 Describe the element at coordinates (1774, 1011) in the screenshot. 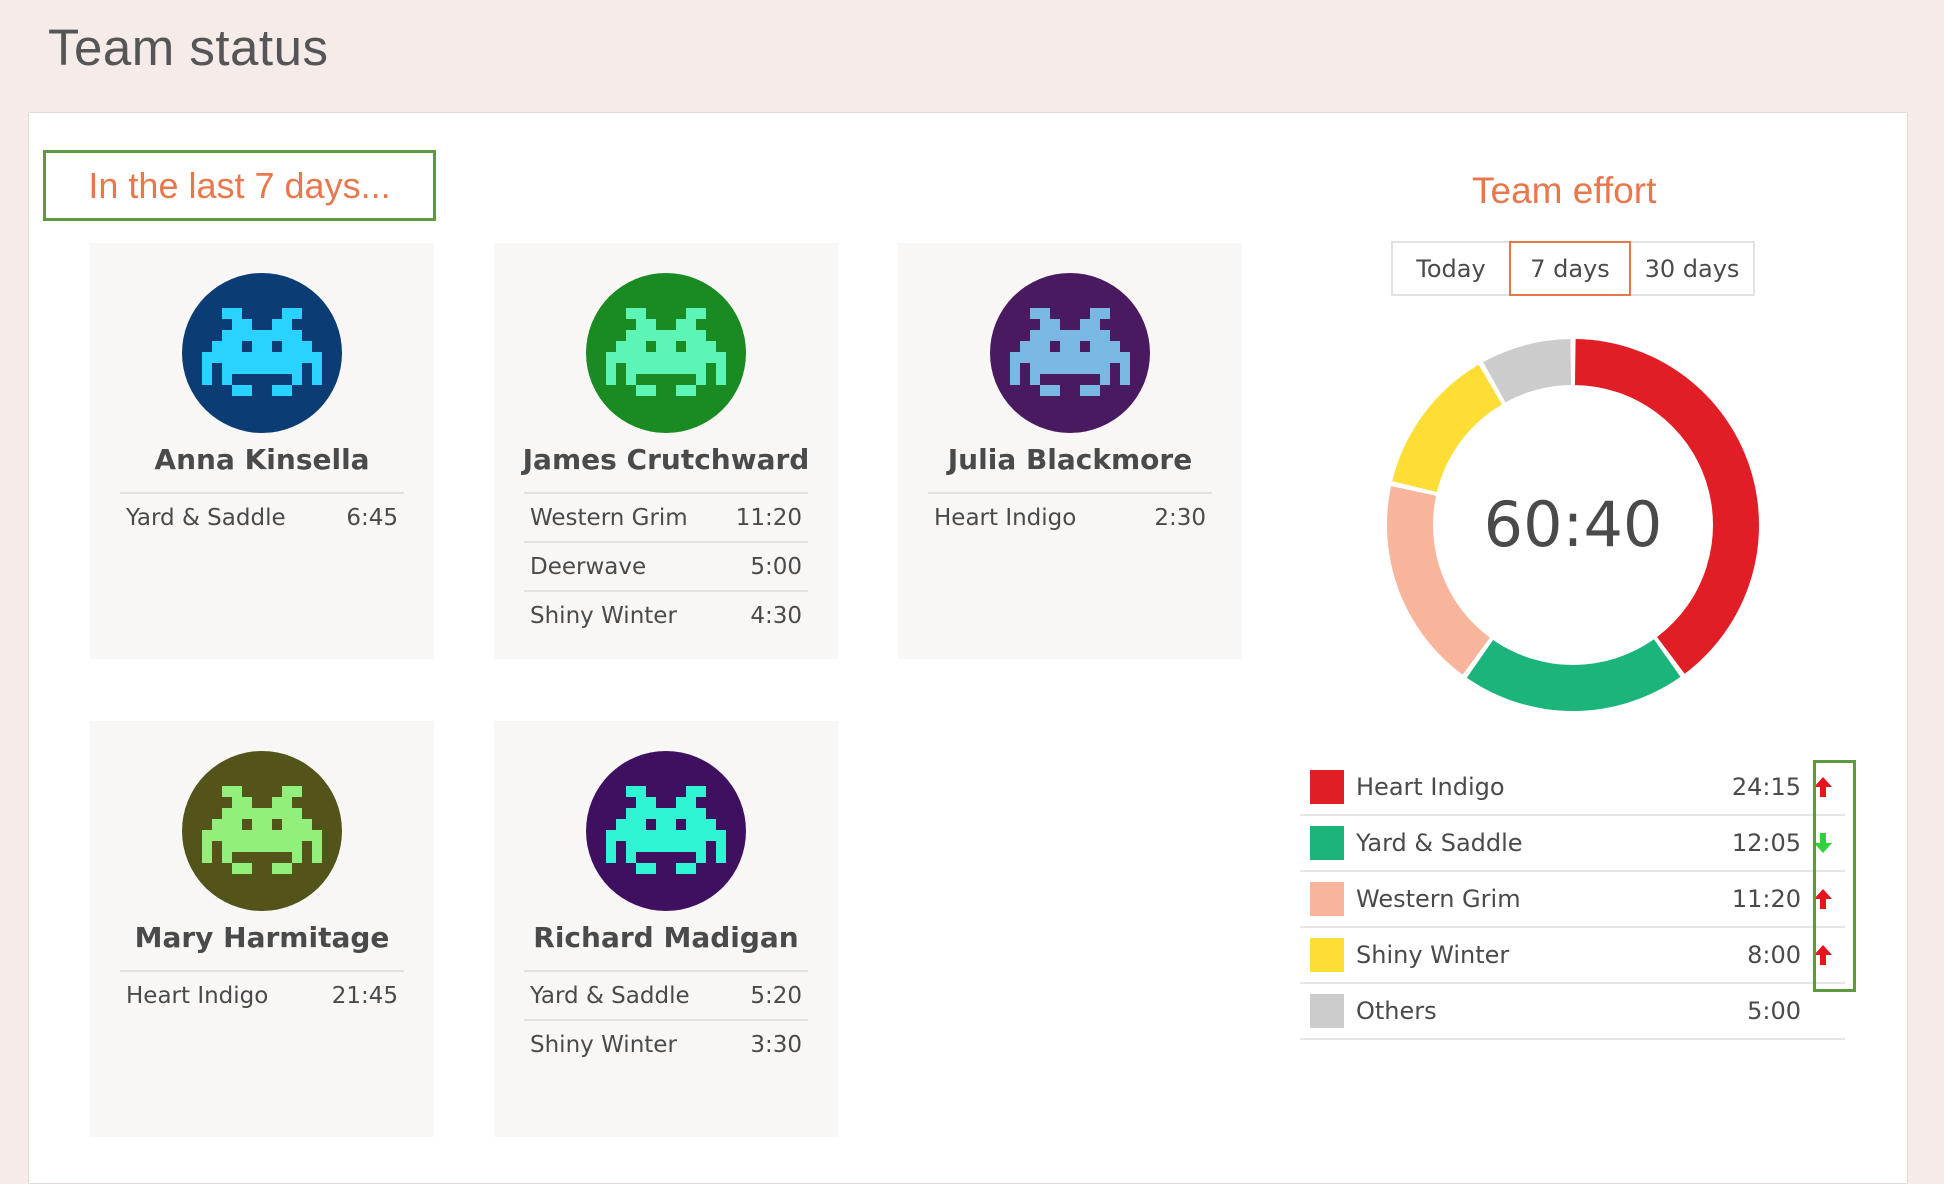

I see `legend-time: 5:00` at that location.